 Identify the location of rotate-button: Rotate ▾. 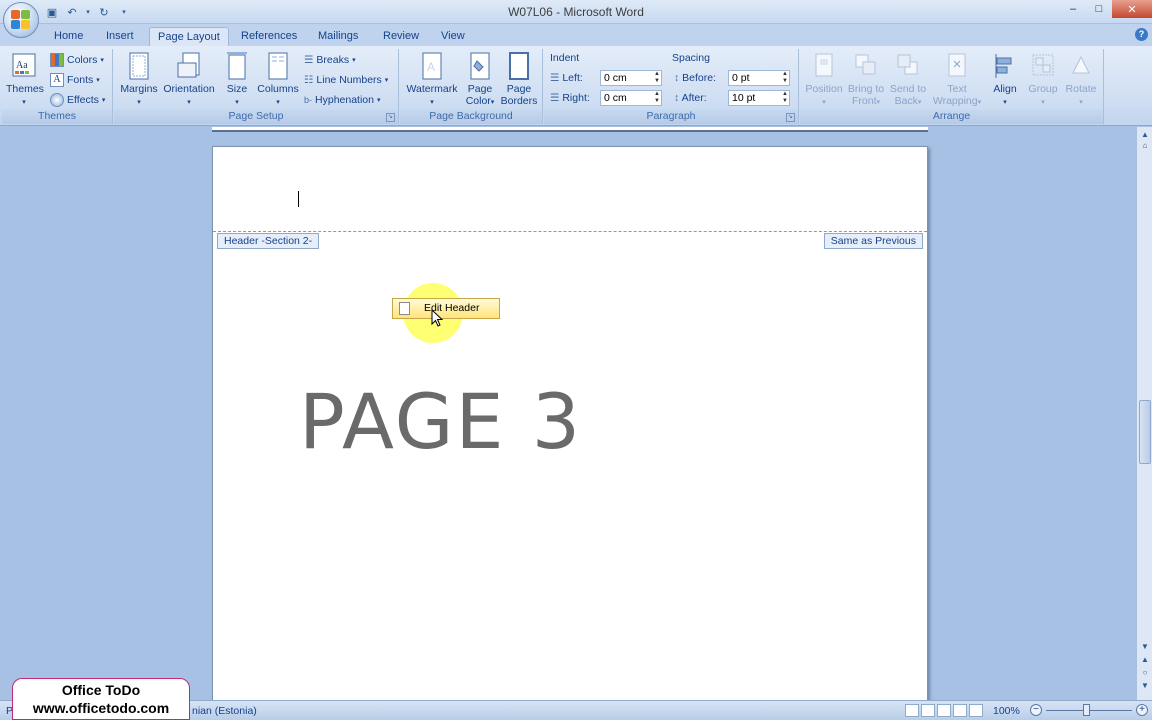
(1081, 80).